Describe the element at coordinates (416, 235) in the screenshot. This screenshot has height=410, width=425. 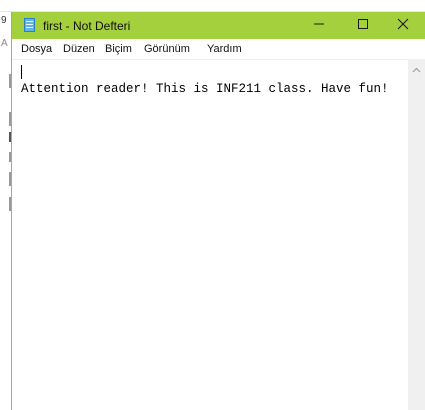
I see `vertical-scrollbar` at that location.